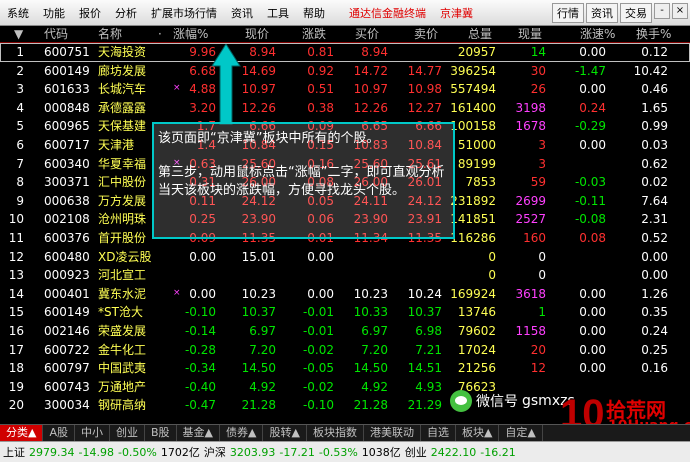  Describe the element at coordinates (54, 13) in the screenshot. I see `menu-function: 功能` at that location.